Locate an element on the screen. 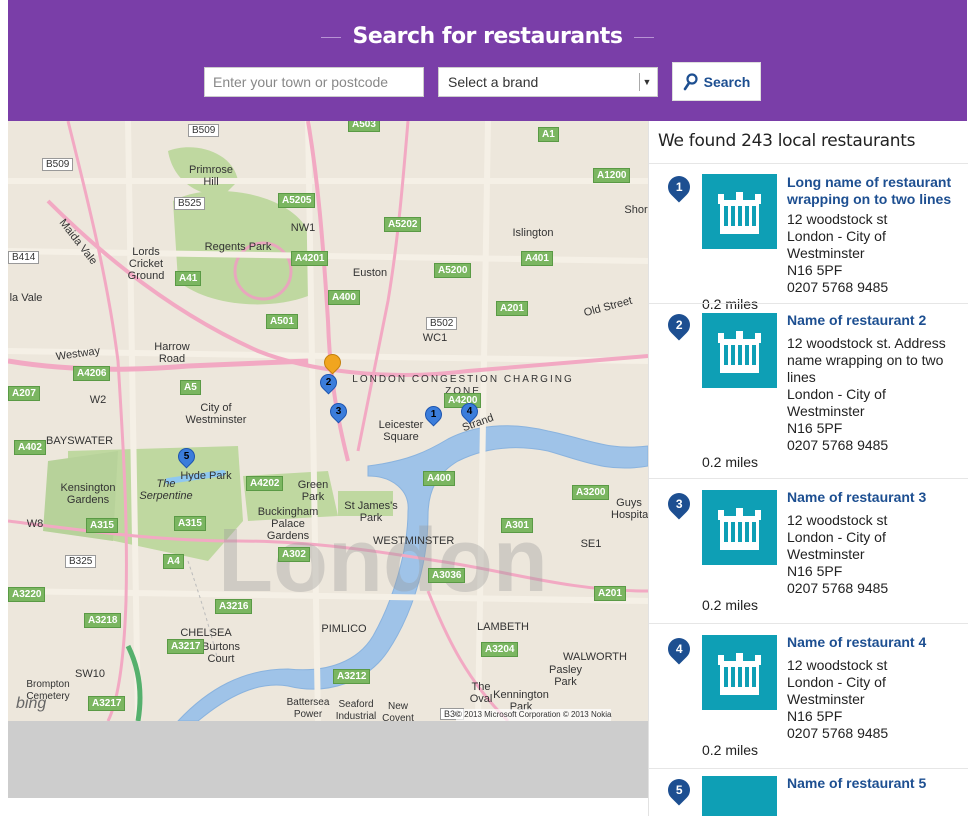 This screenshot has height=816, width=975. page-title-row: Search for restaurants is located at coordinates (487, 36).